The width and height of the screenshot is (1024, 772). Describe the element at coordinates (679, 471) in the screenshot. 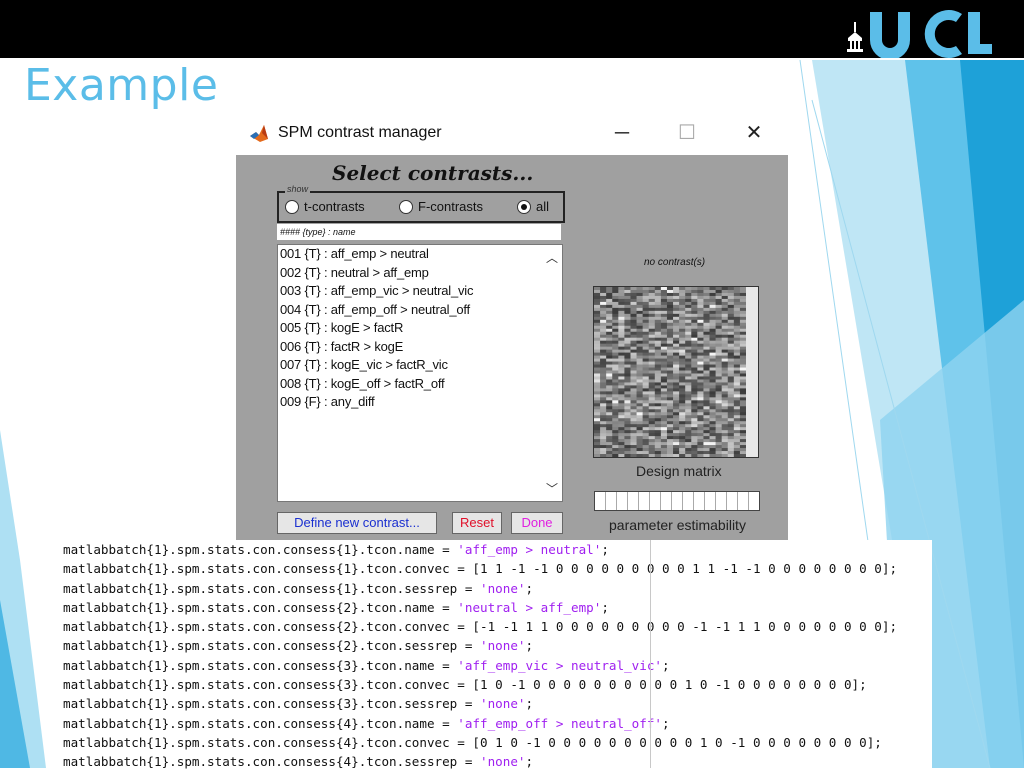

I see `design-matrix-label: Design matrix` at that location.